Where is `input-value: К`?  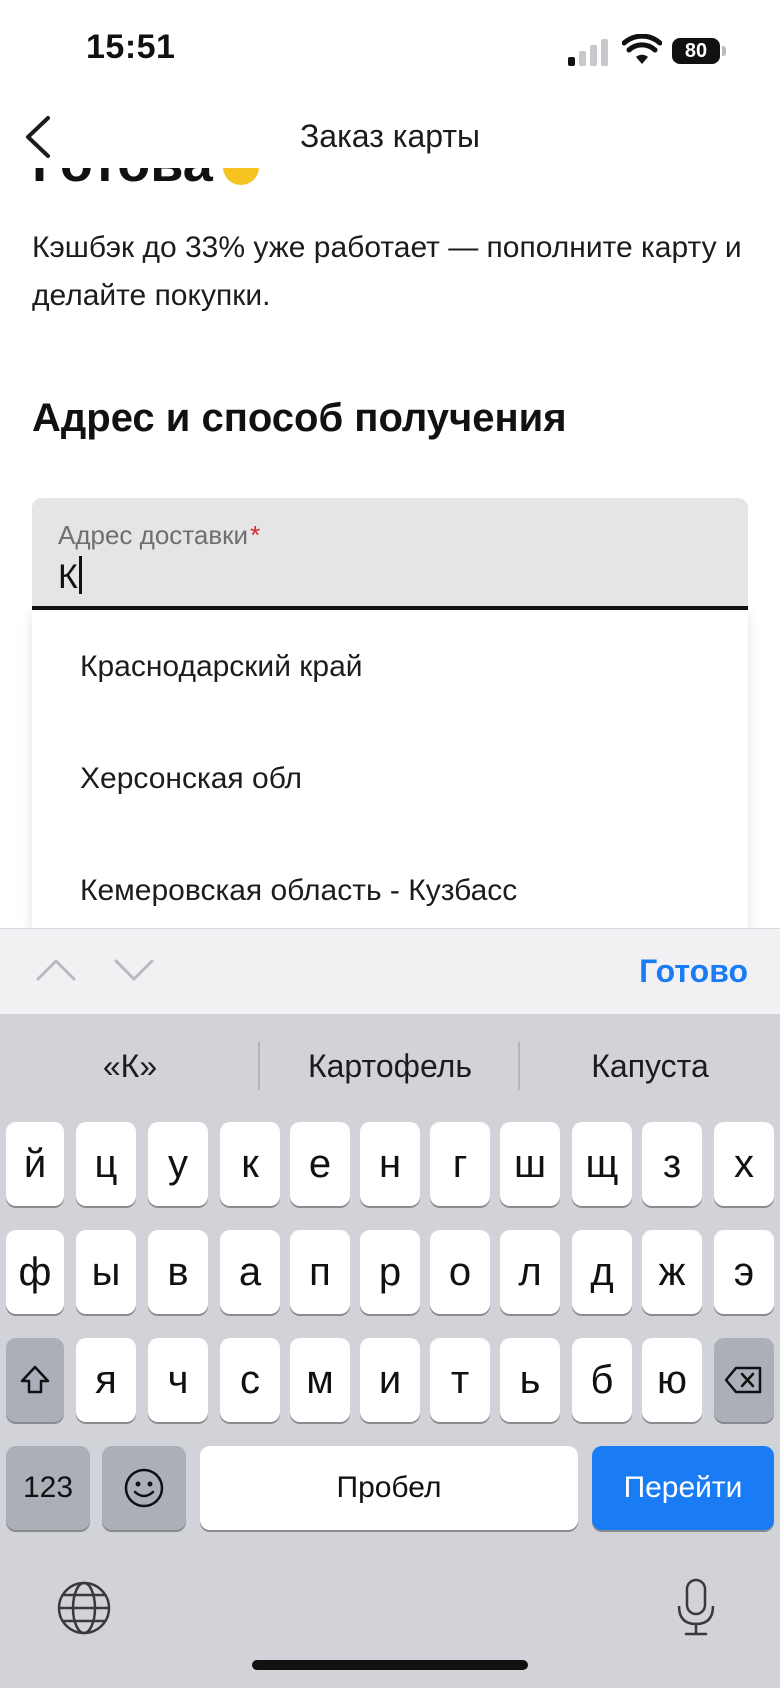
input-value: К is located at coordinates (68, 577).